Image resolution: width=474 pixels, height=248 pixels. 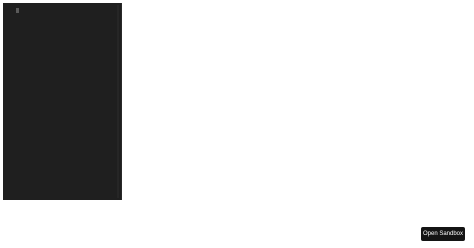 What do you see at coordinates (17, 10) in the screenshot?
I see `terminal-cursor` at bounding box center [17, 10].